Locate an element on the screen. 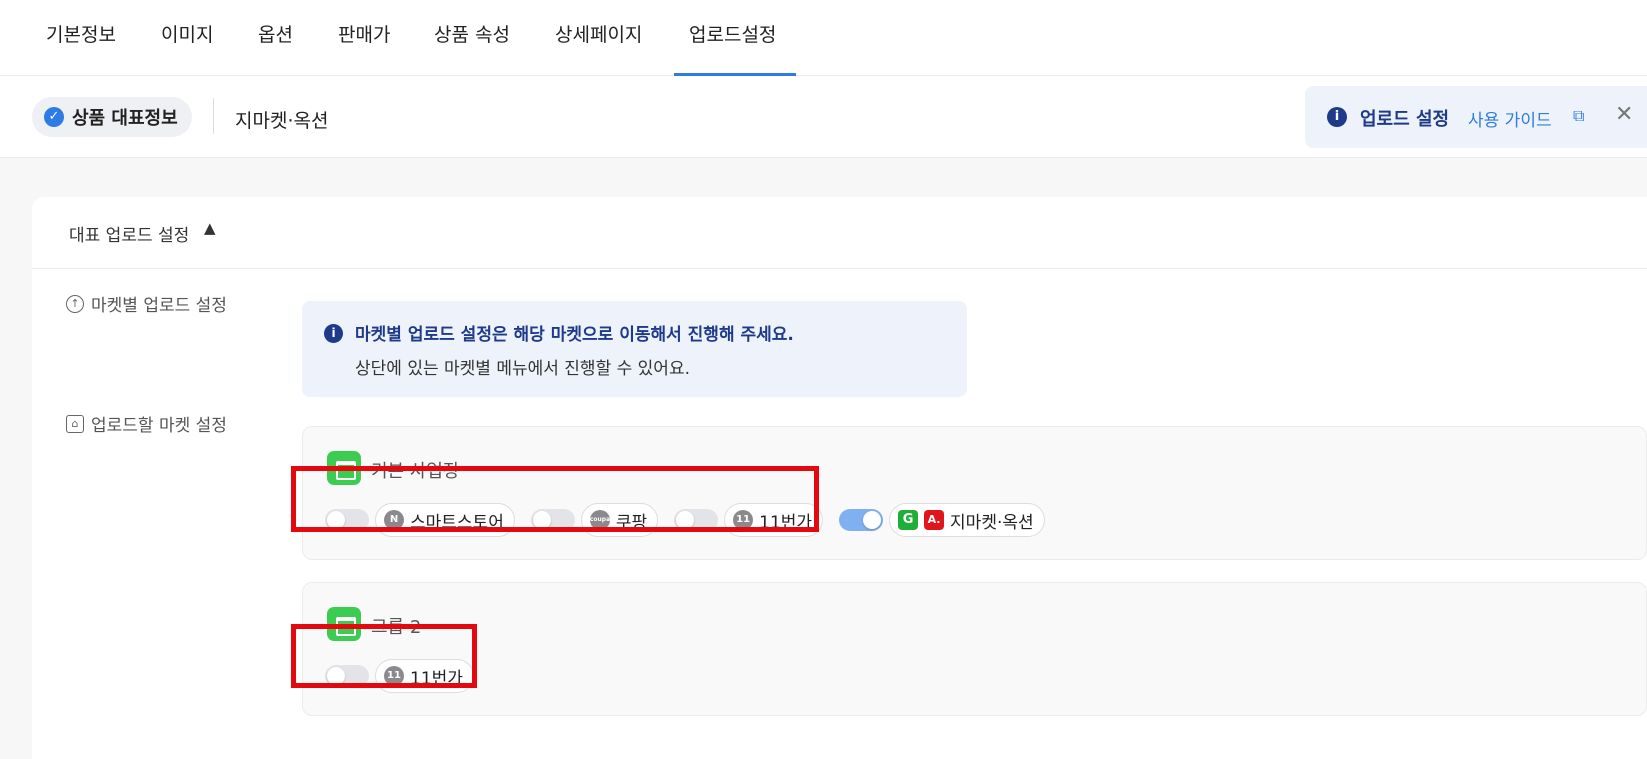  store-icon: ⌂ is located at coordinates (75, 423).